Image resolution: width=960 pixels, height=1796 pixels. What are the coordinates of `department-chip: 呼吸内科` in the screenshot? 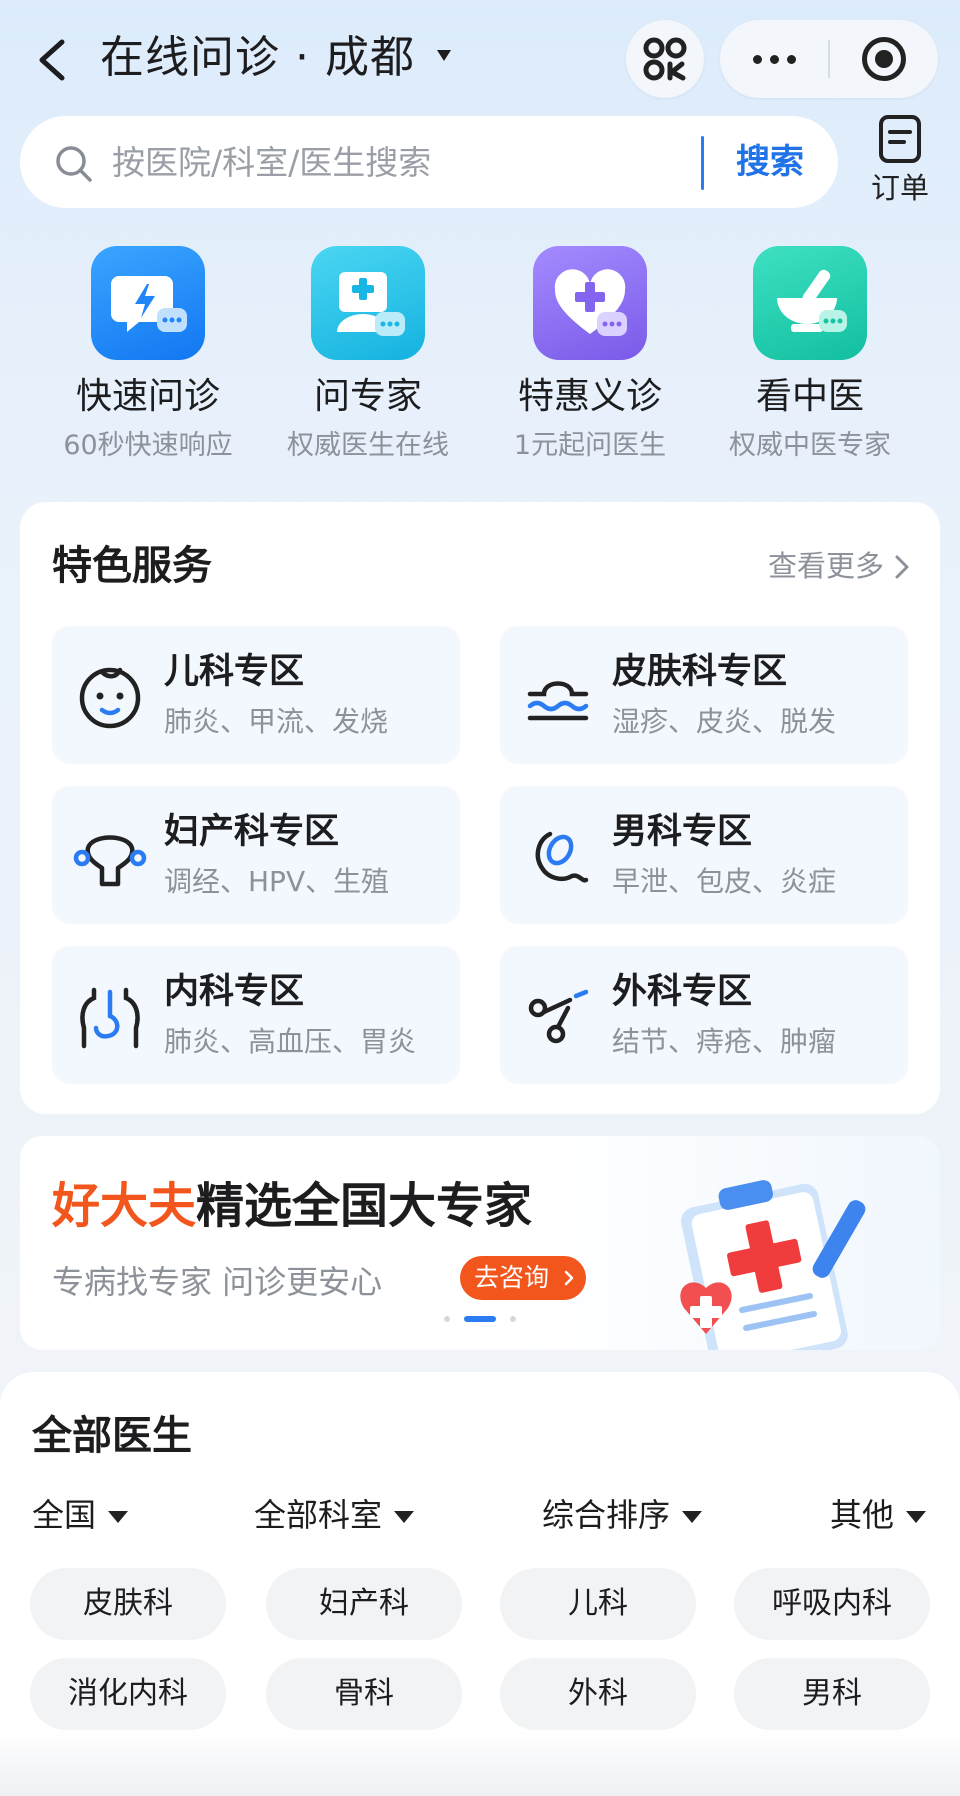 It's located at (832, 1604).